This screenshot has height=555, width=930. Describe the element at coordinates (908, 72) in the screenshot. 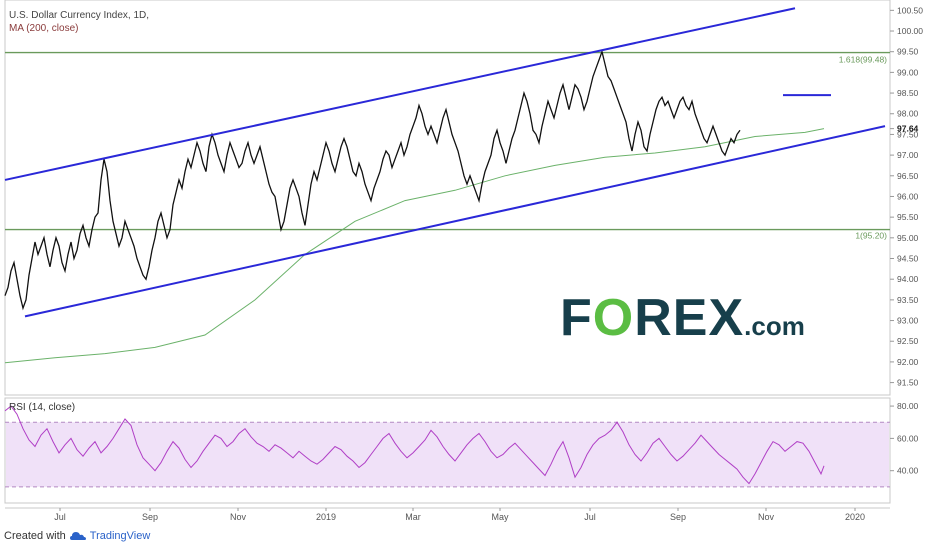

I see `y-tick-label: 99.00` at that location.